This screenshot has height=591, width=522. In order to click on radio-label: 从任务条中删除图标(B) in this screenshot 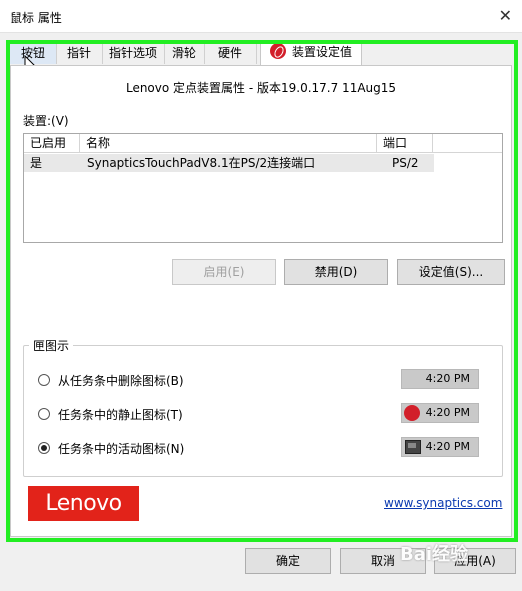, I will do `click(121, 381)`.